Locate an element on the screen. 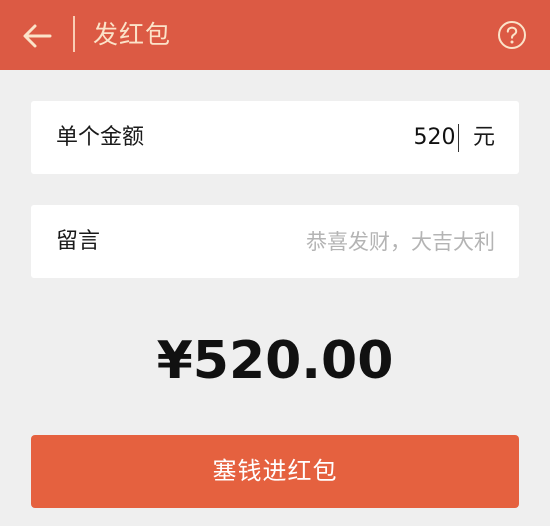 This screenshot has height=526, width=550. back-button is located at coordinates (37, 36).